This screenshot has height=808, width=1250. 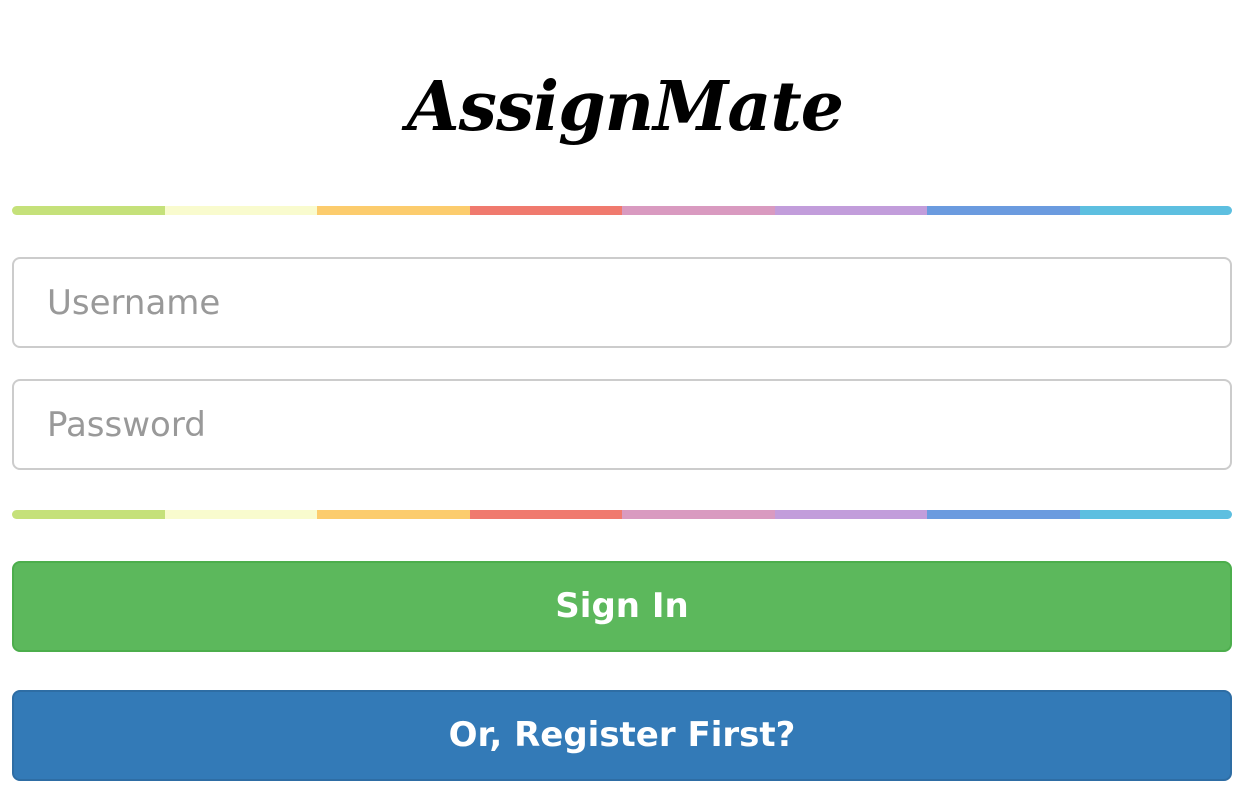 What do you see at coordinates (625, 107) in the screenshot?
I see `app-logo-title: AssignMate` at bounding box center [625, 107].